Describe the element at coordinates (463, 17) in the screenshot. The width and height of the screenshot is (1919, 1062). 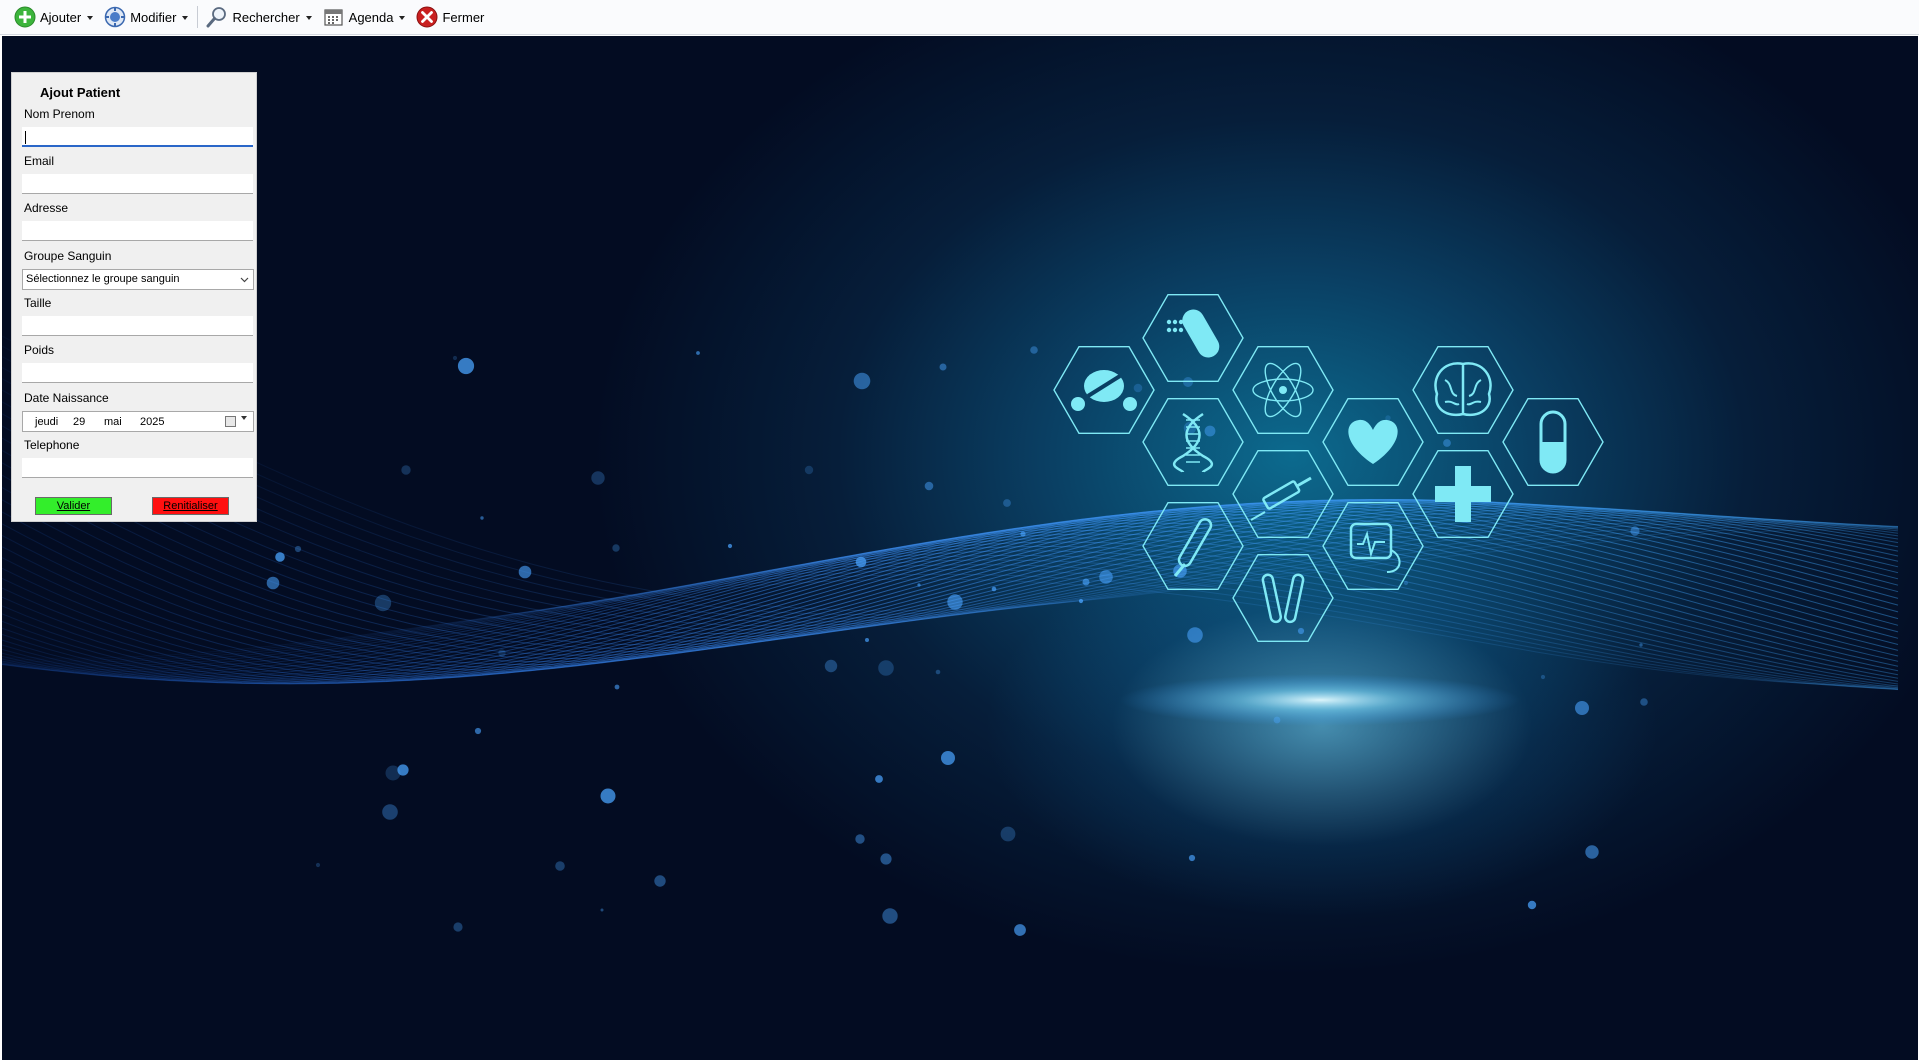
I see `fermer-label: Fermer` at that location.